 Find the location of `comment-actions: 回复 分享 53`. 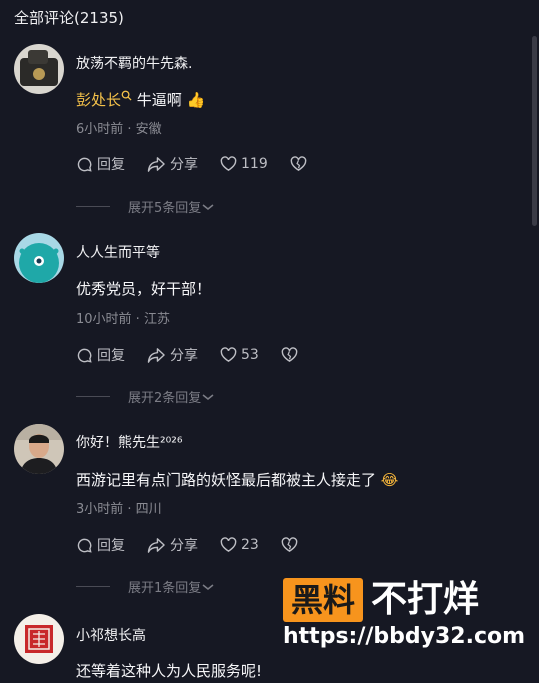

comment-actions: 回复 分享 53 is located at coordinates (200, 355).